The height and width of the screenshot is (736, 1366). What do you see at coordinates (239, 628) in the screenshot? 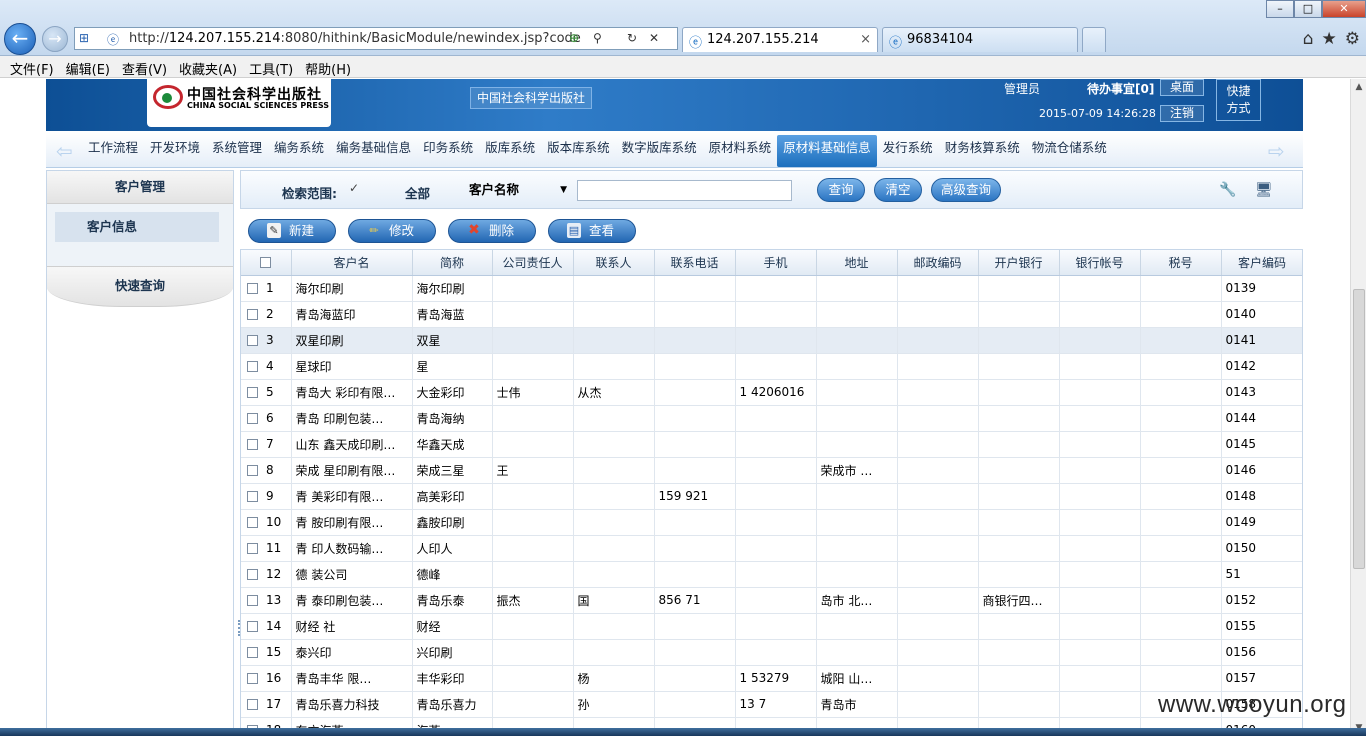
I see `splitter-handle` at bounding box center [239, 628].